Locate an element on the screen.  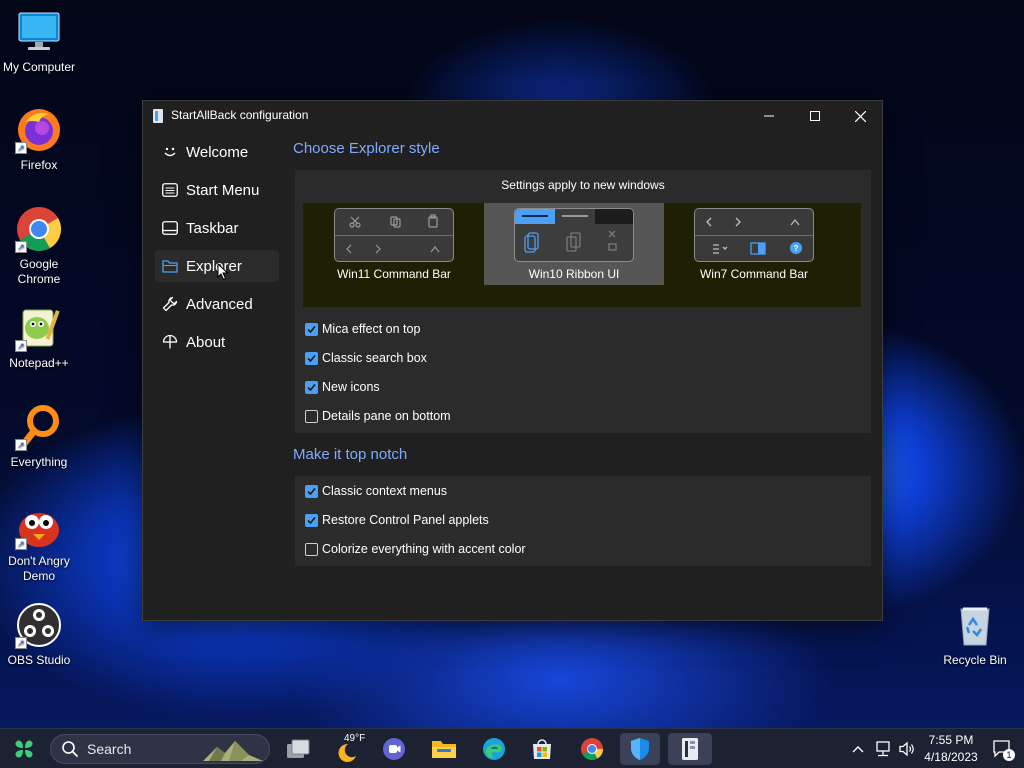
maximize-icon is located at coordinates (815, 116).